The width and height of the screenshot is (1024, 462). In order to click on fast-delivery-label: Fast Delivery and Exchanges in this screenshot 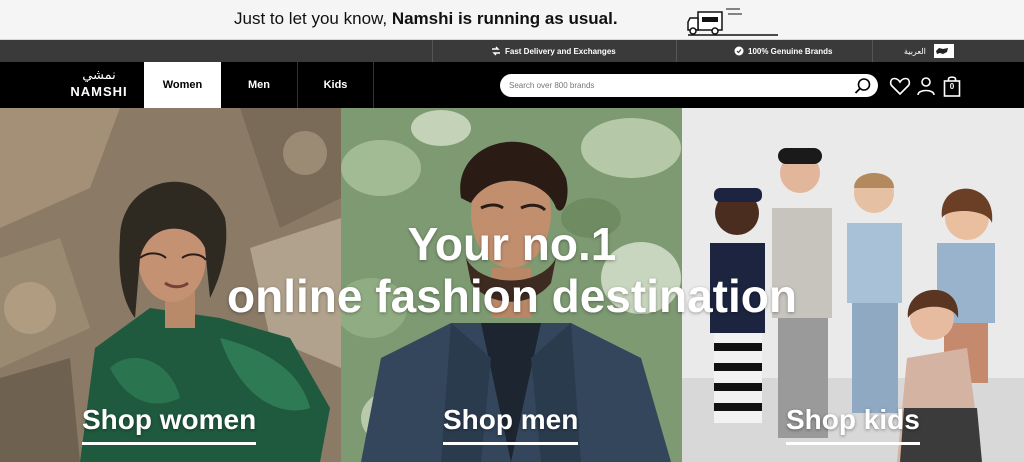, I will do `click(560, 51)`.